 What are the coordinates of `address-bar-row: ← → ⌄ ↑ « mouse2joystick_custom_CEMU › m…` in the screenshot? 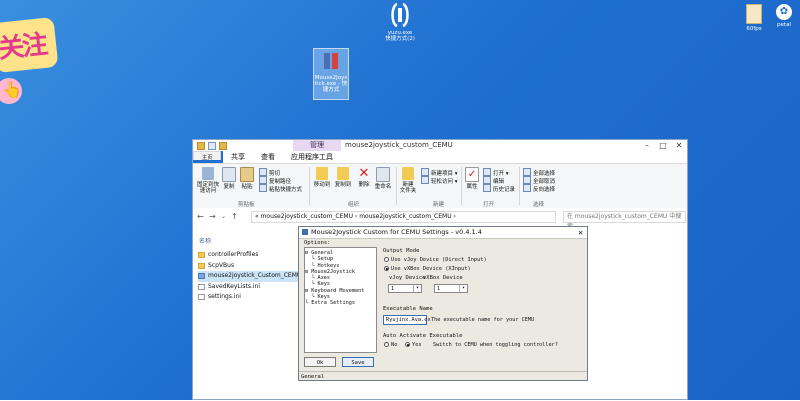 It's located at (440, 219).